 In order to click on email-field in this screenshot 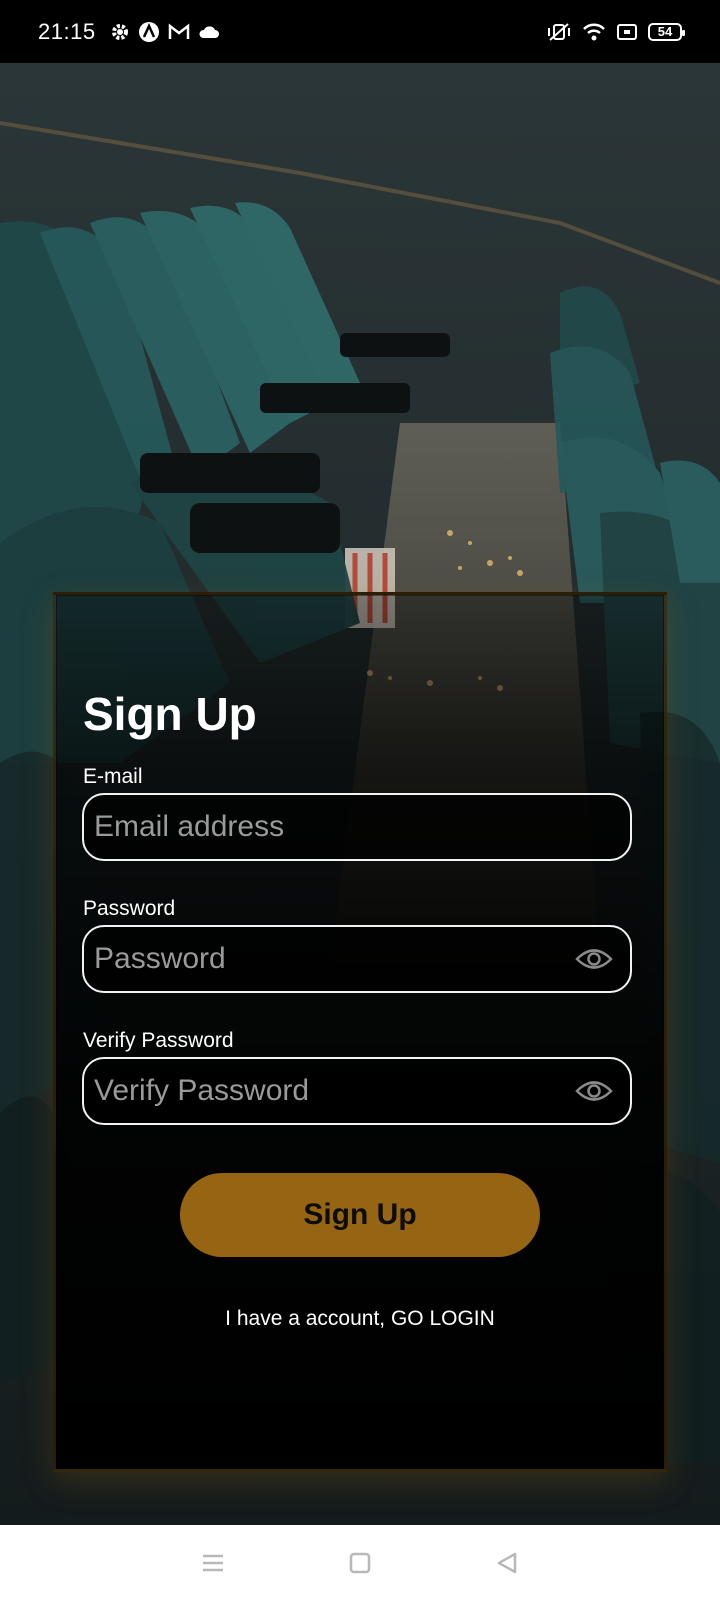, I will do `click(357, 827)`.